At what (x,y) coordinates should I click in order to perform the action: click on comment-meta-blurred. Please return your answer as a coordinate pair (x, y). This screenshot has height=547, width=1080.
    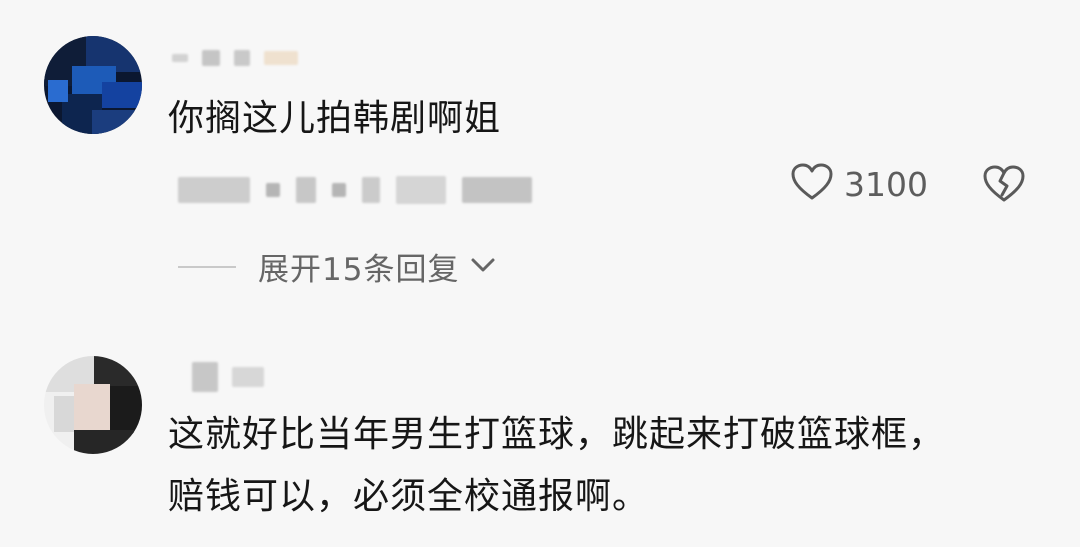
    Looking at the image, I should click on (355, 190).